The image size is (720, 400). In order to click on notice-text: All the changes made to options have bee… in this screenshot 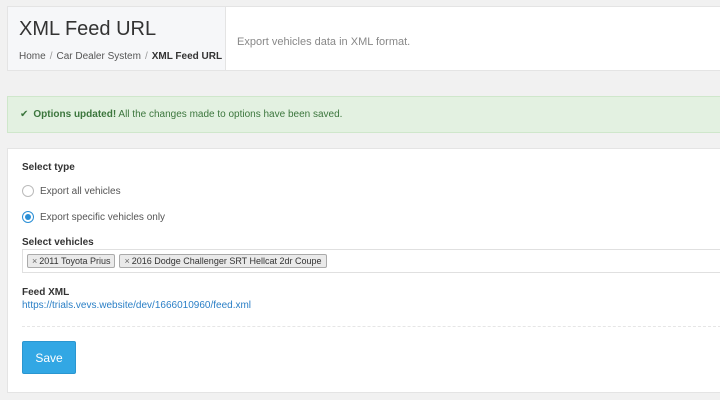, I will do `click(230, 114)`.